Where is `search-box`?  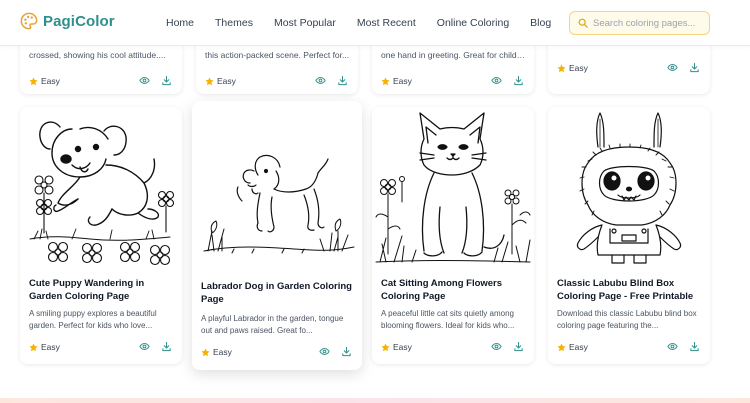
search-box is located at coordinates (639, 23).